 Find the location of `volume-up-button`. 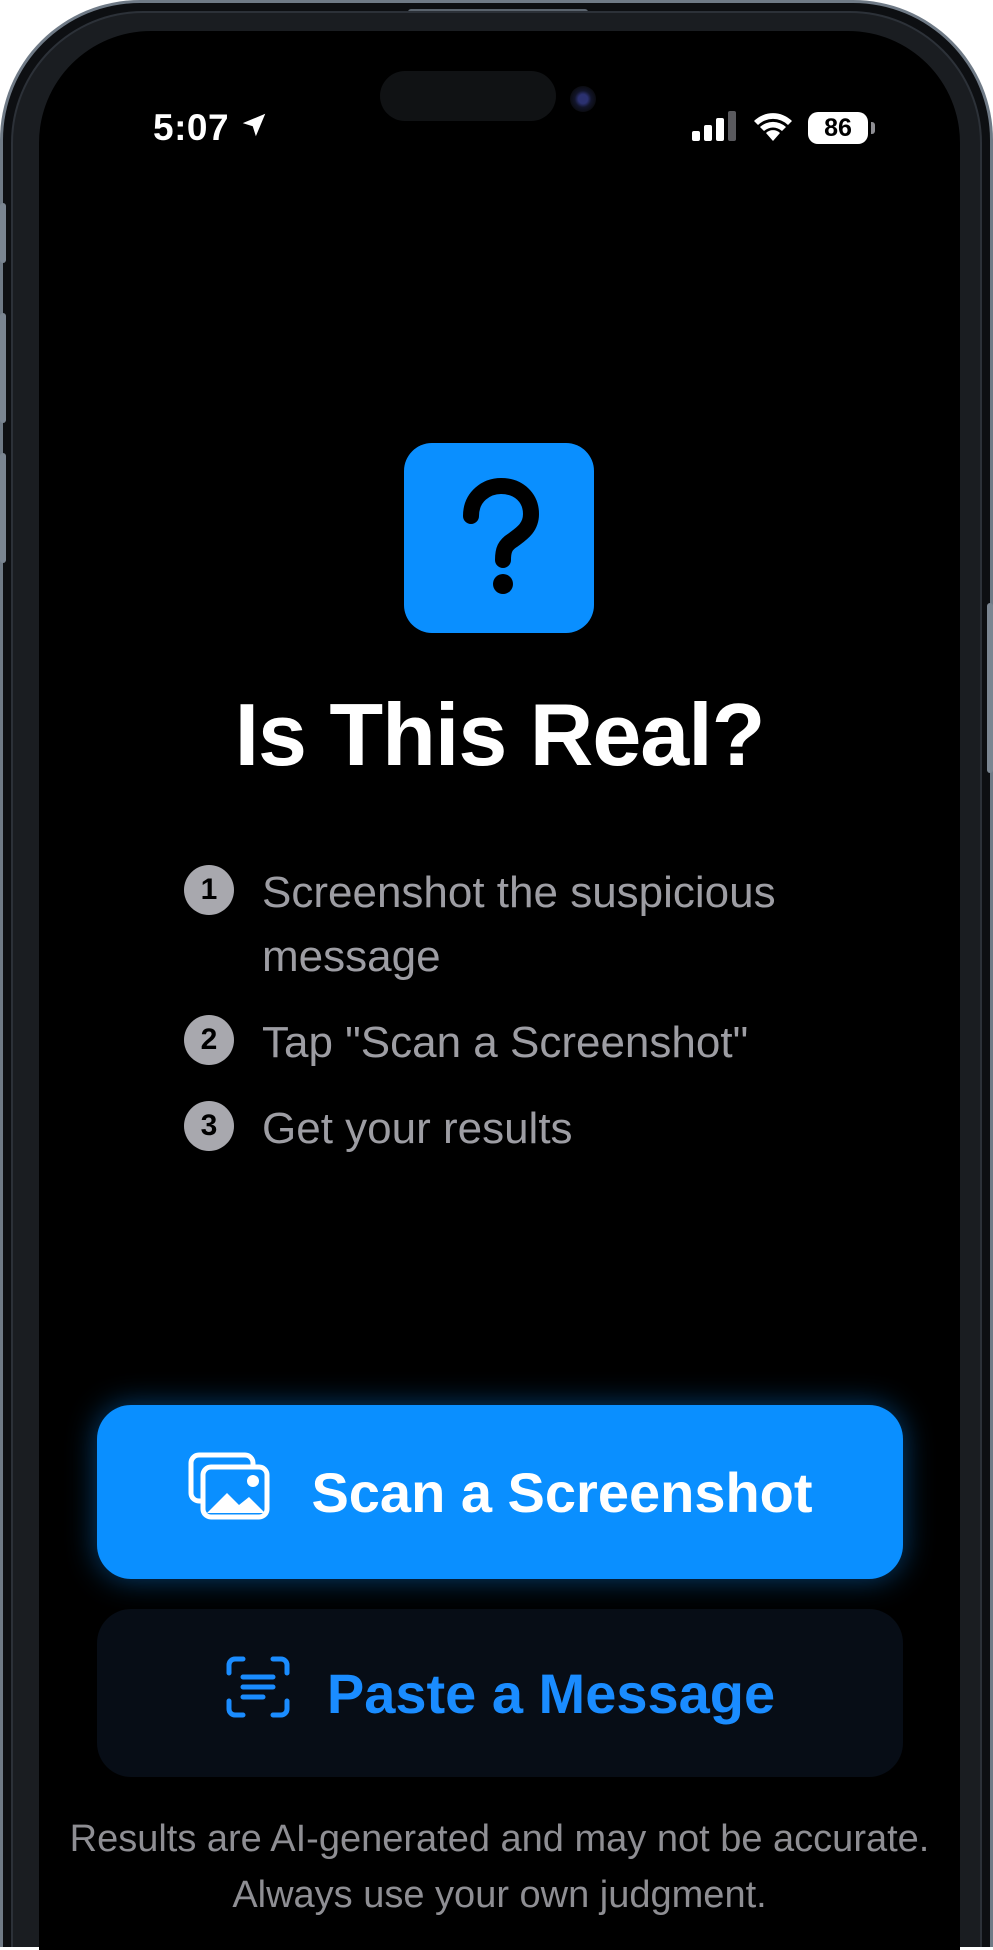

volume-up-button is located at coordinates (3, 368).